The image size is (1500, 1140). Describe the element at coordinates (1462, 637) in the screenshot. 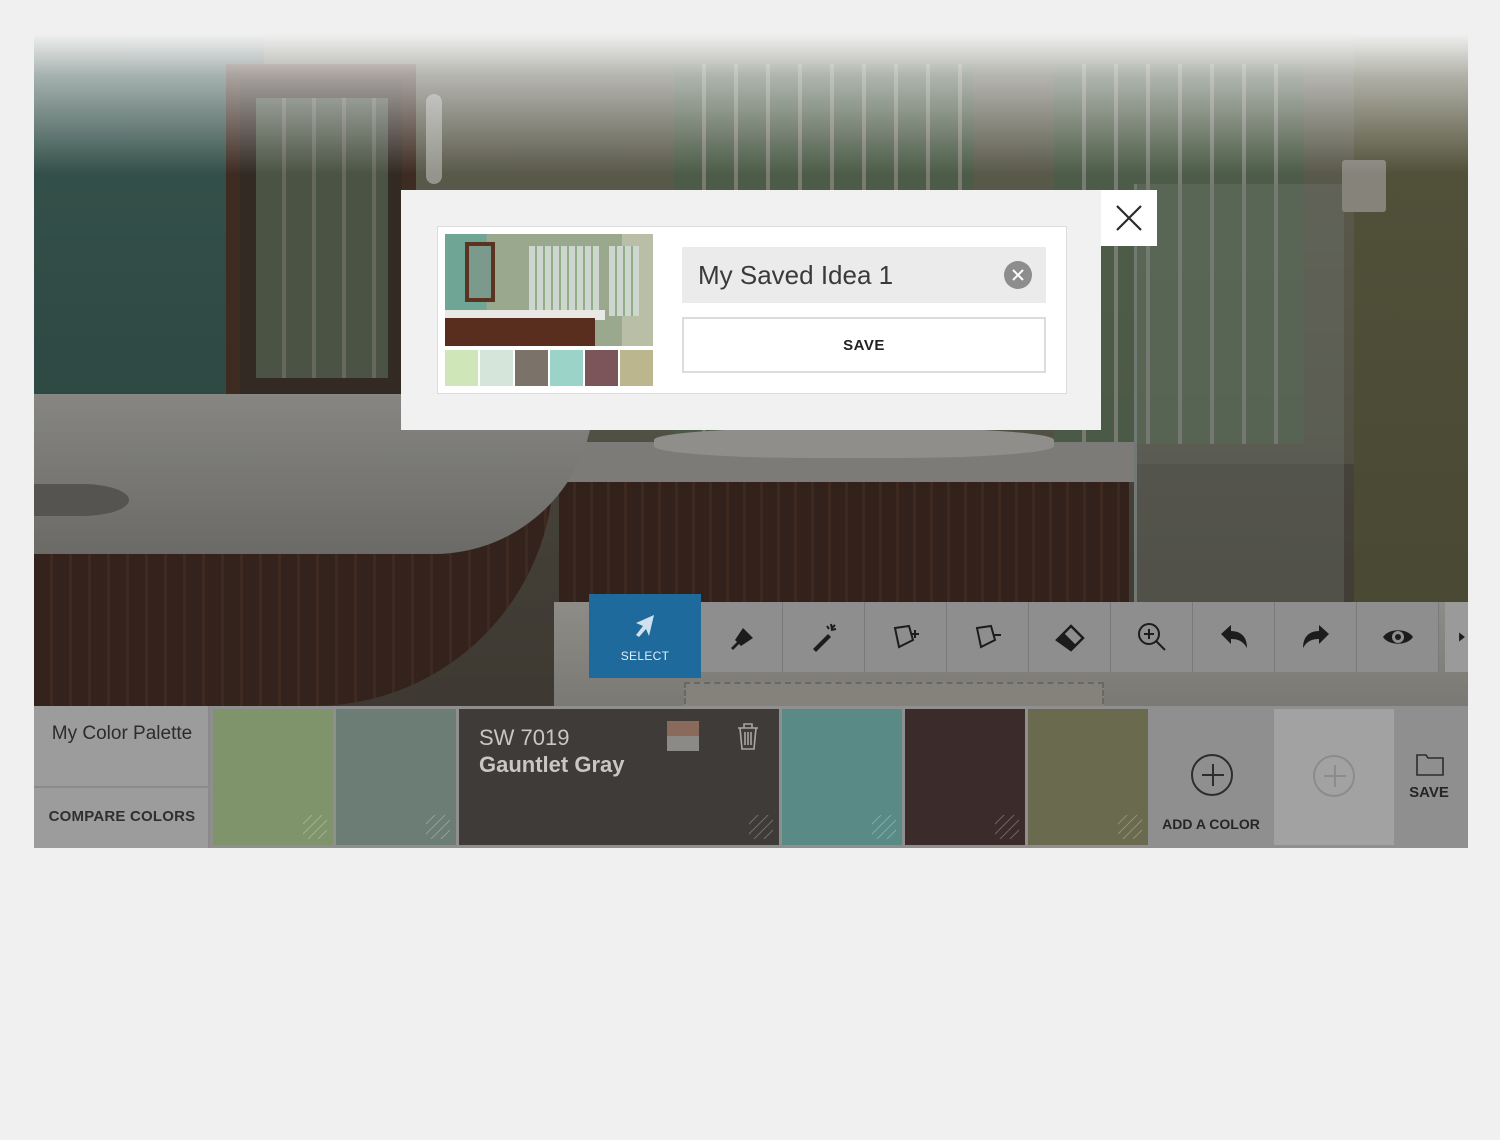

I see `chevron-right-icon` at that location.